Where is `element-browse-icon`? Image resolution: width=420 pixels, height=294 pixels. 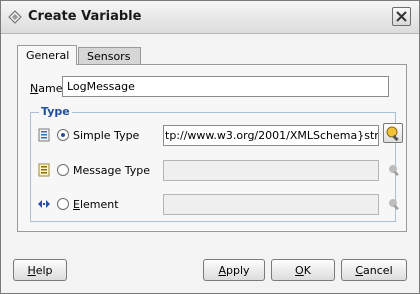 element-browse-icon is located at coordinates (394, 204).